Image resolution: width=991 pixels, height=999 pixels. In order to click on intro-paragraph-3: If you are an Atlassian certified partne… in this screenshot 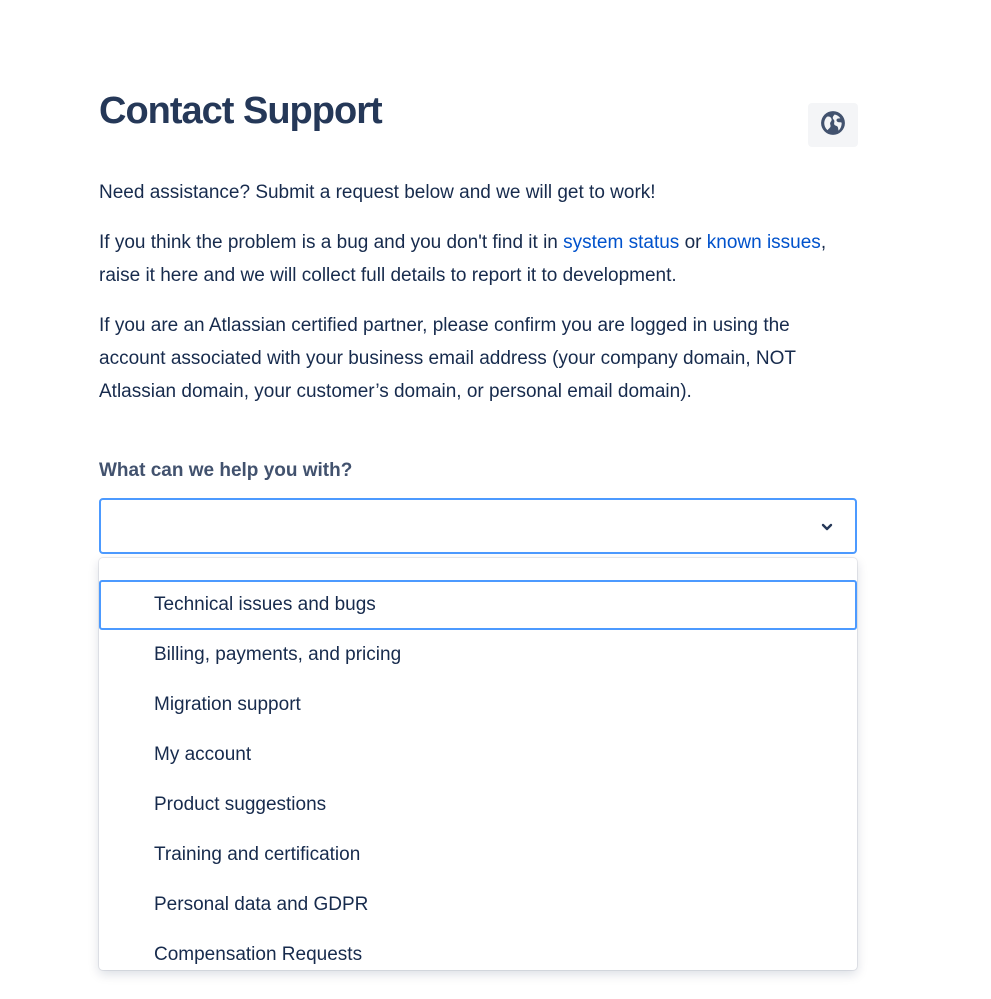, I will do `click(447, 358)`.